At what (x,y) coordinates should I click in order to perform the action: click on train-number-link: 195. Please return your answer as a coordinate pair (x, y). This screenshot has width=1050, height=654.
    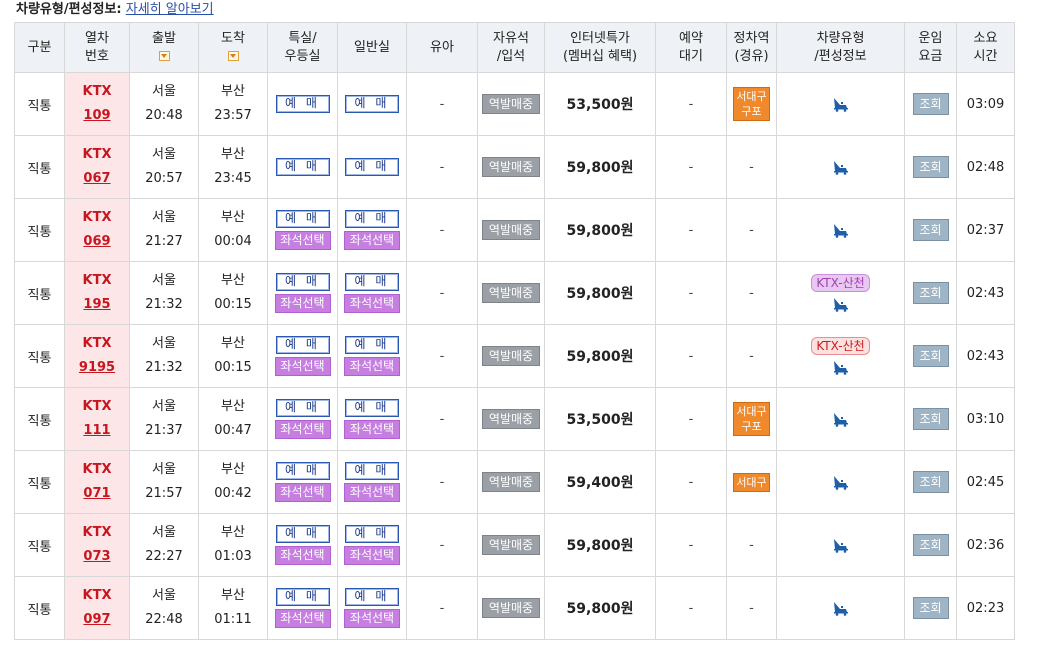
    Looking at the image, I should click on (96, 304).